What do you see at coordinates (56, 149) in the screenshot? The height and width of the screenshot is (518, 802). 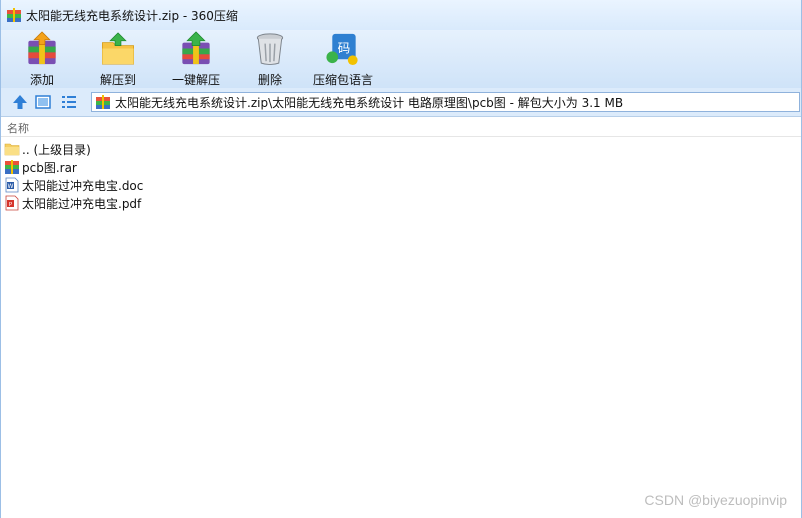 I see `file-name: .. (上级目录)` at bounding box center [56, 149].